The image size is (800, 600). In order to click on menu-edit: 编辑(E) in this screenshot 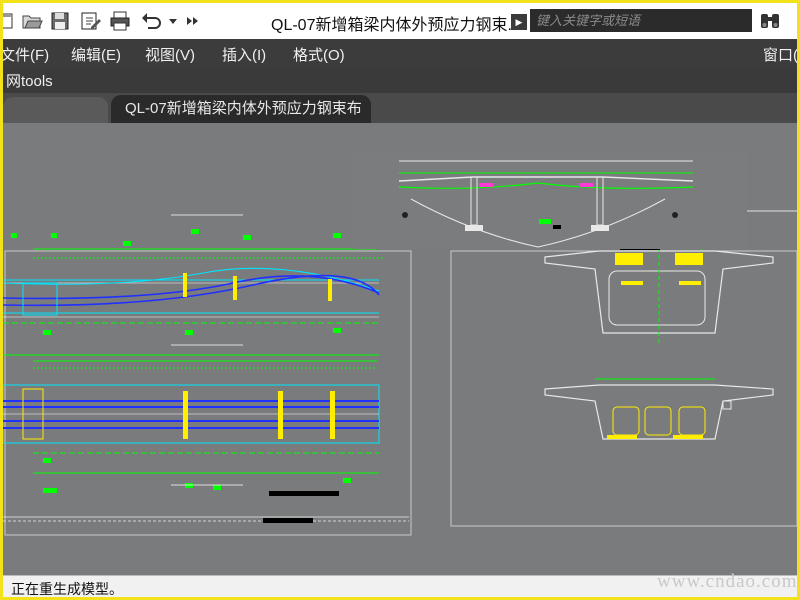, I will do `click(96, 54)`.